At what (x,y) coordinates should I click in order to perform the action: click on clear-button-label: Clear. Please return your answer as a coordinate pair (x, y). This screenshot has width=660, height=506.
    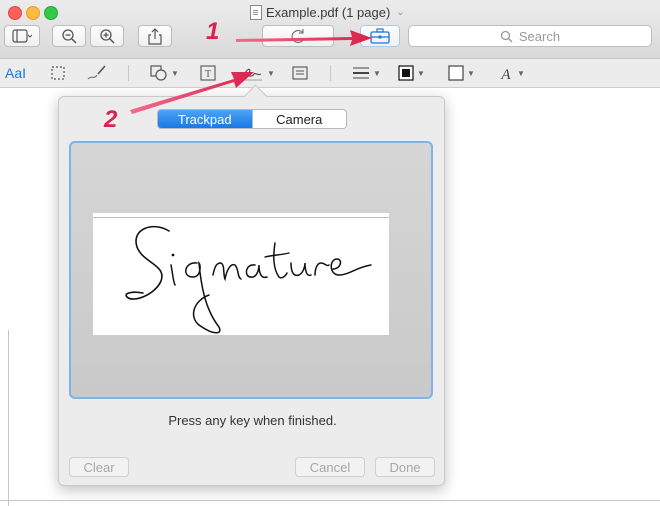
    Looking at the image, I should click on (99, 467).